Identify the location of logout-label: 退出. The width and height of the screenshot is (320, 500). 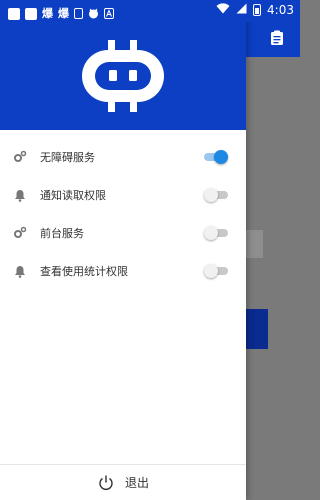
(136, 483).